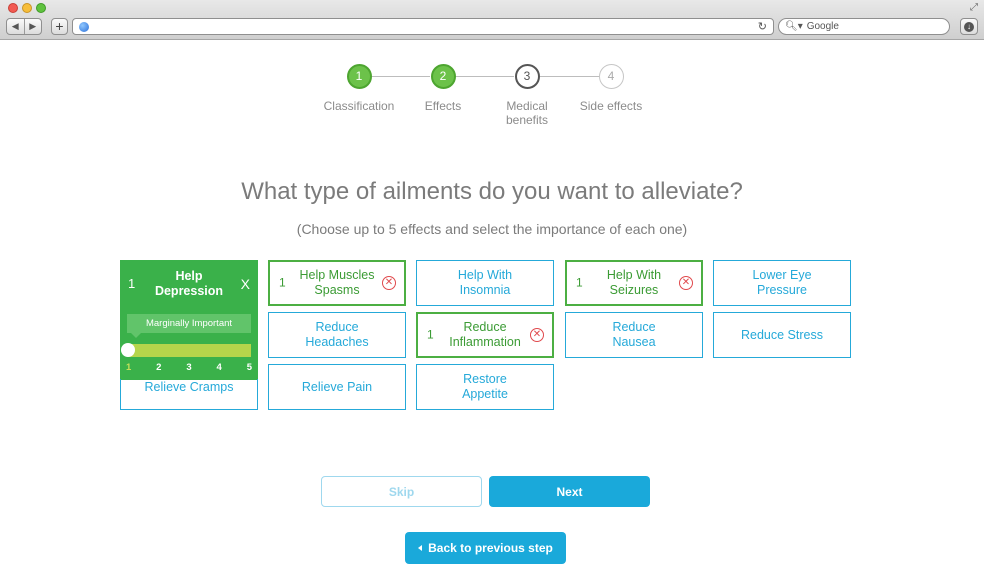 Image resolution: width=984 pixels, height=585 pixels. I want to click on effect-card: Lower Eye Pressure, so click(782, 283).